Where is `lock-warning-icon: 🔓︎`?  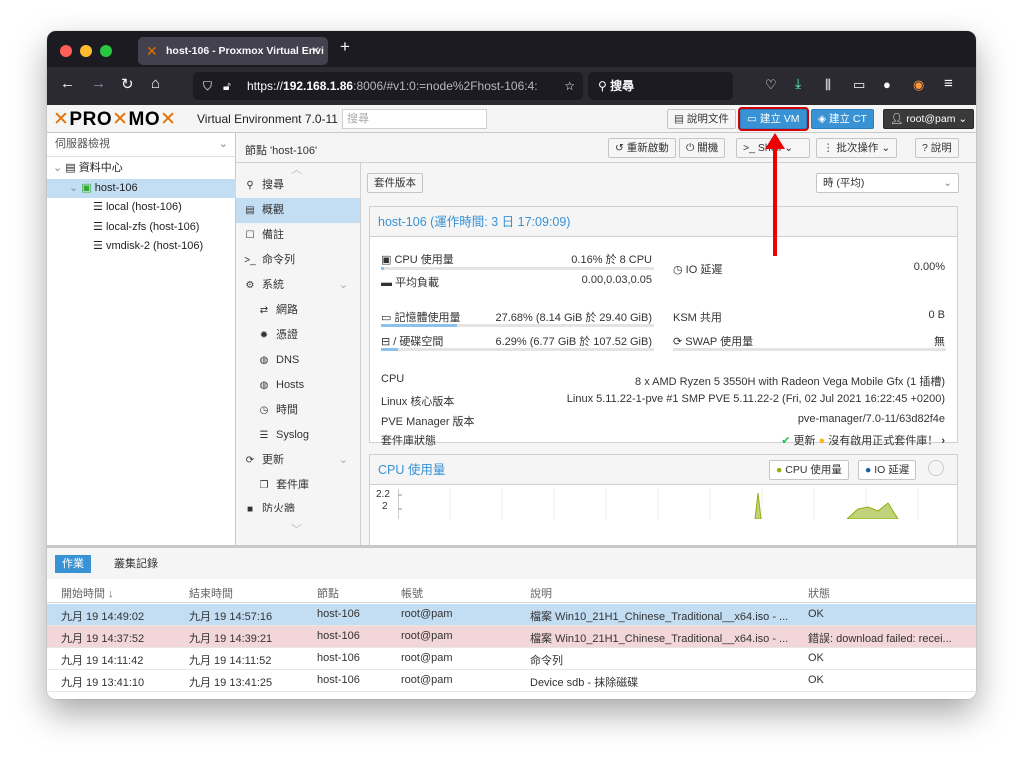
lock-warning-icon: 🔓︎ is located at coordinates (227, 86).